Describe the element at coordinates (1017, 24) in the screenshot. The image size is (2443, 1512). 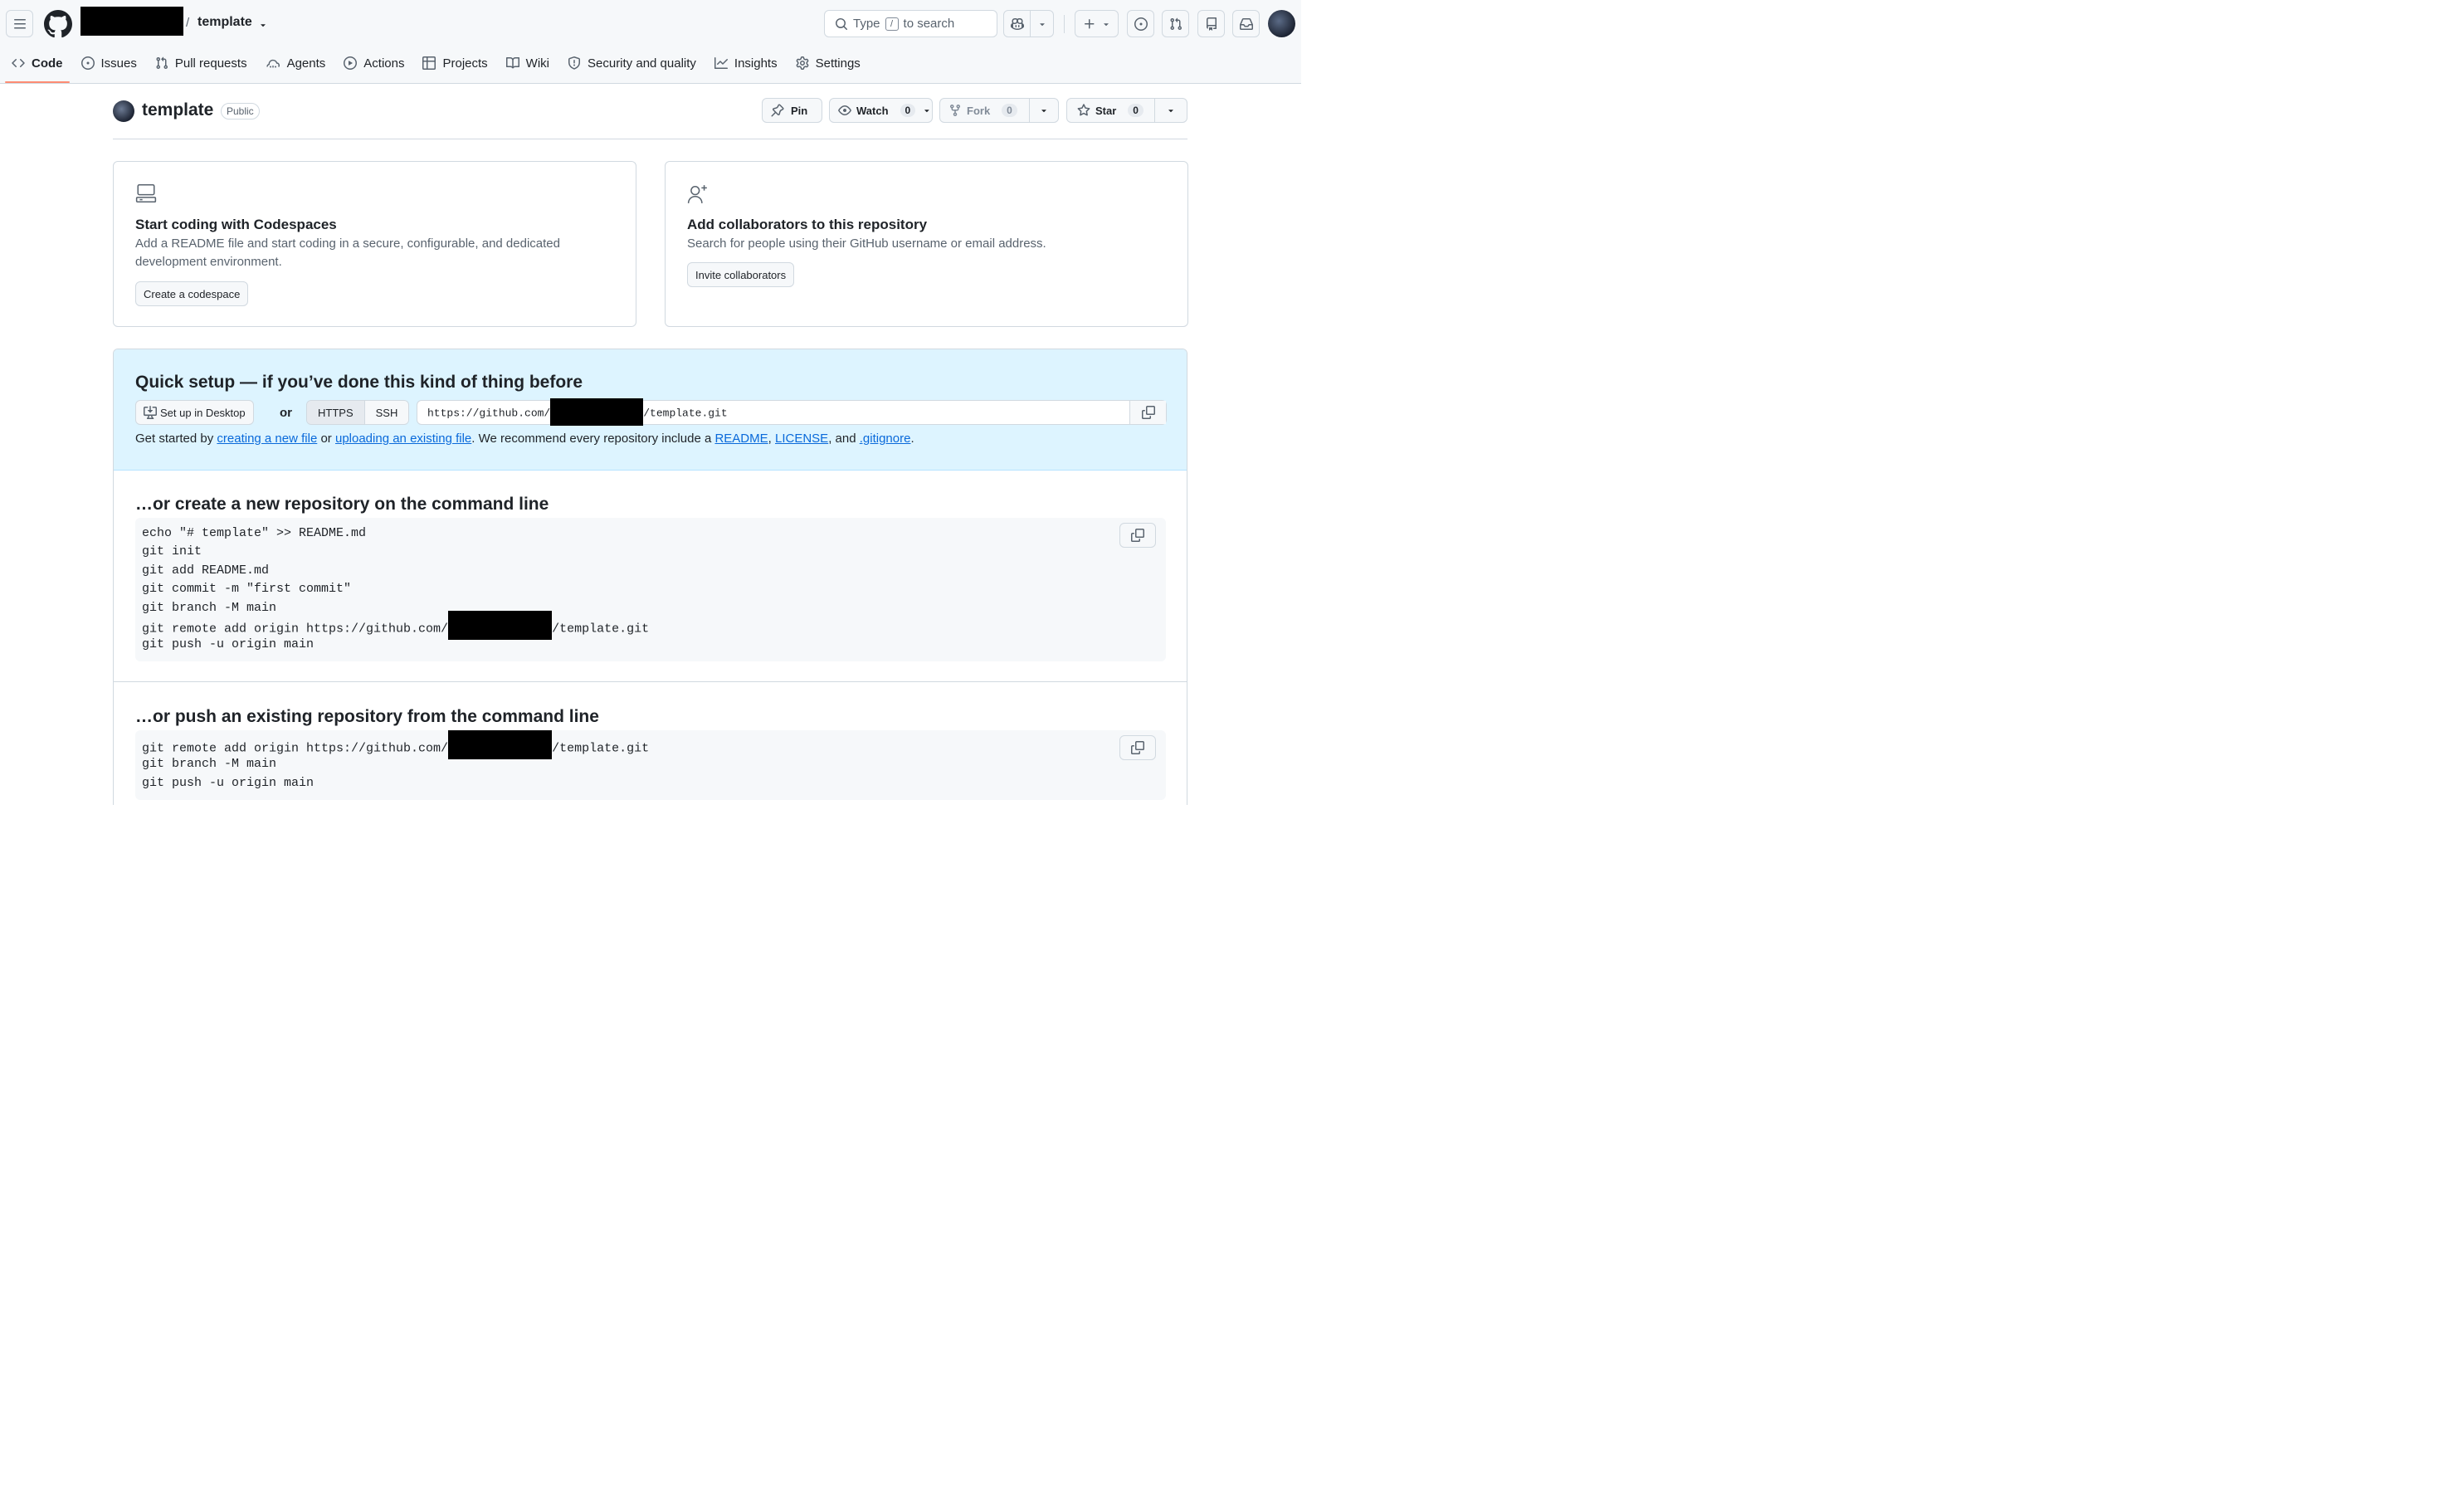
I see `copilot-button` at that location.